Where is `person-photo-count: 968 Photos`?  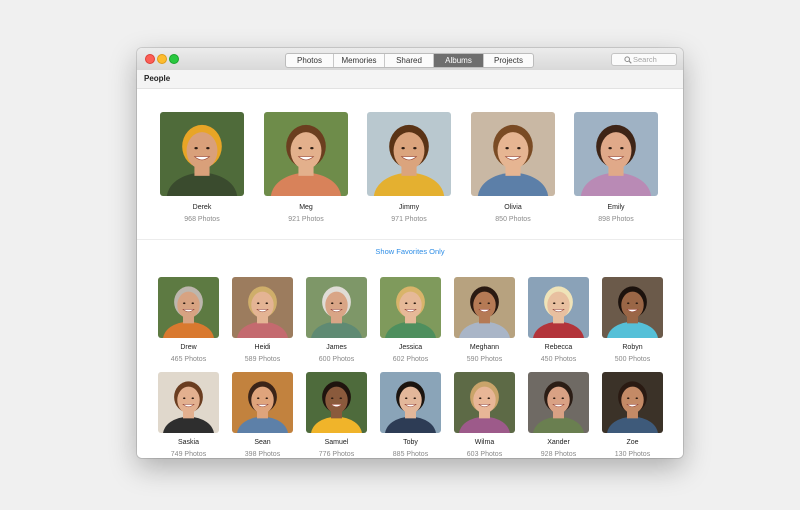 person-photo-count: 968 Photos is located at coordinates (202, 219).